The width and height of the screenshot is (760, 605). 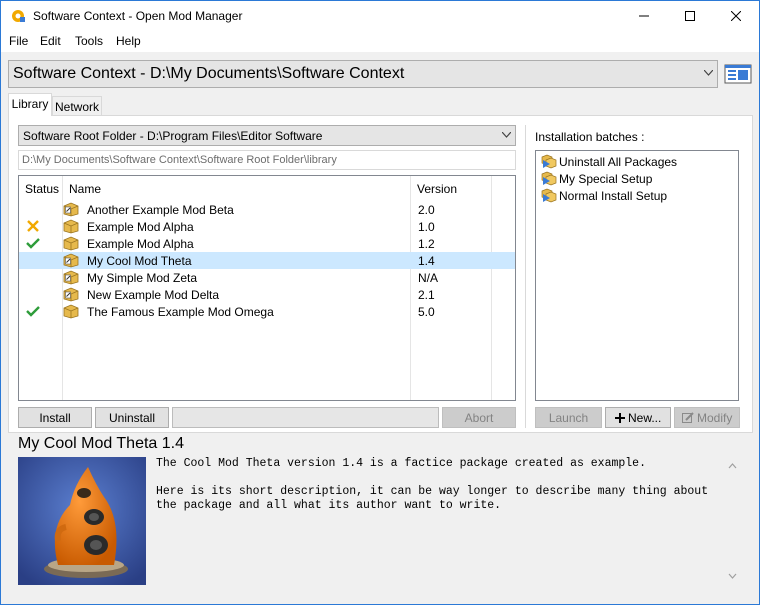 What do you see at coordinates (82, 521) in the screenshot?
I see `mod-preview-image` at bounding box center [82, 521].